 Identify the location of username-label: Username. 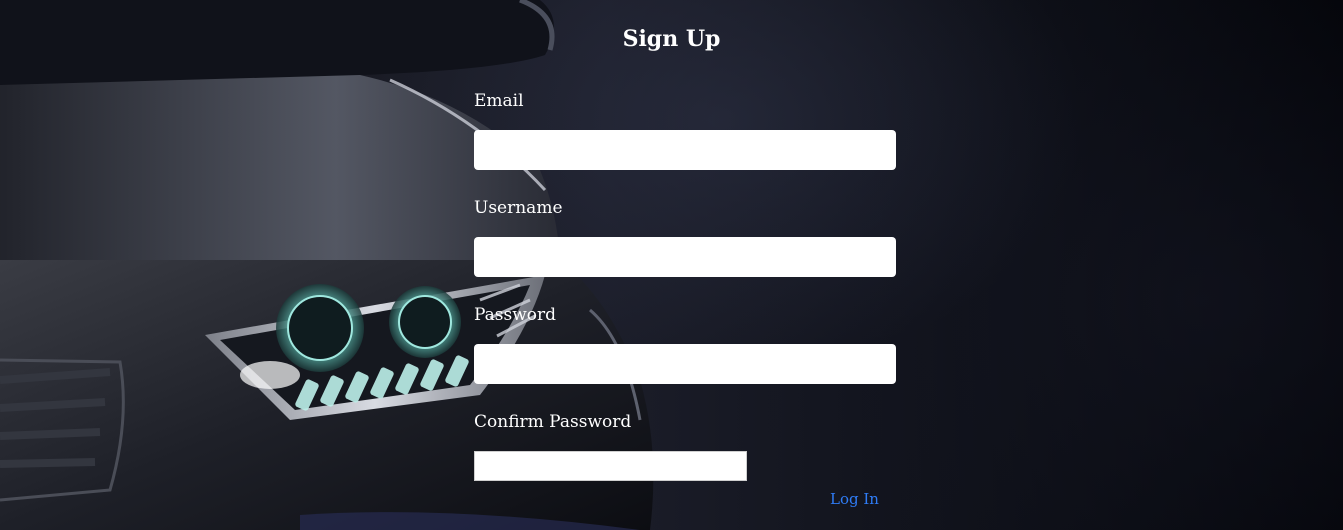
(518, 208).